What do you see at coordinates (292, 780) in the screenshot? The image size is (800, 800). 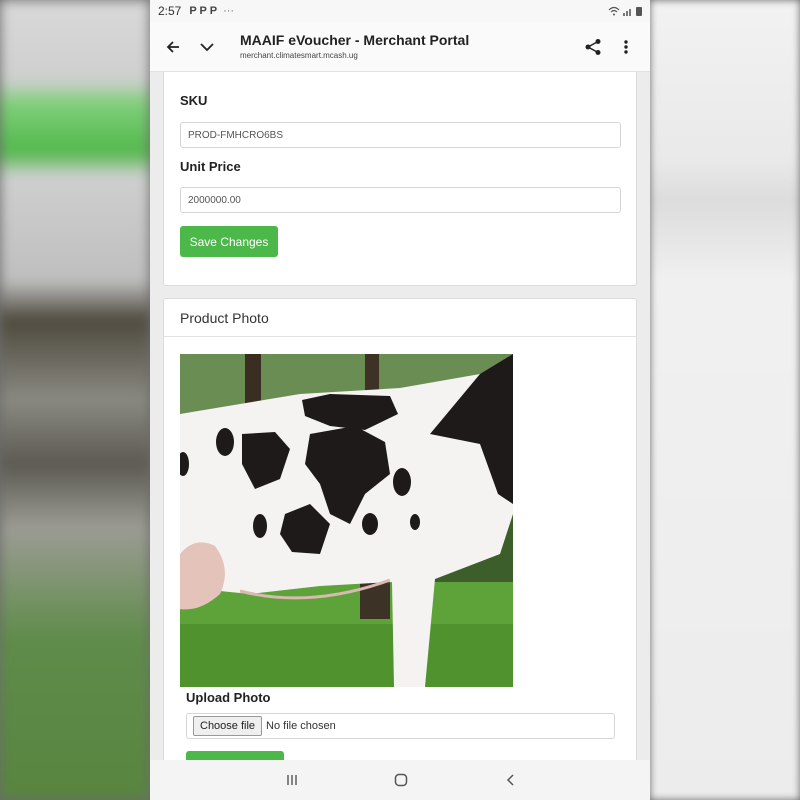 I see `recents-icon` at bounding box center [292, 780].